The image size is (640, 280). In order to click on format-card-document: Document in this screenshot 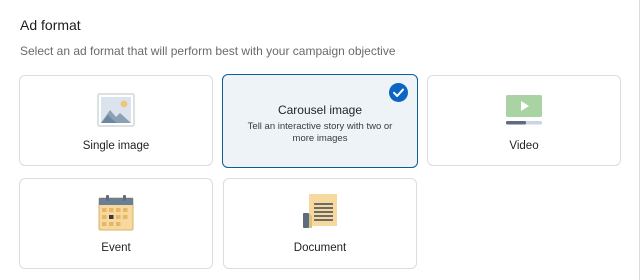, I will do `click(320, 223)`.